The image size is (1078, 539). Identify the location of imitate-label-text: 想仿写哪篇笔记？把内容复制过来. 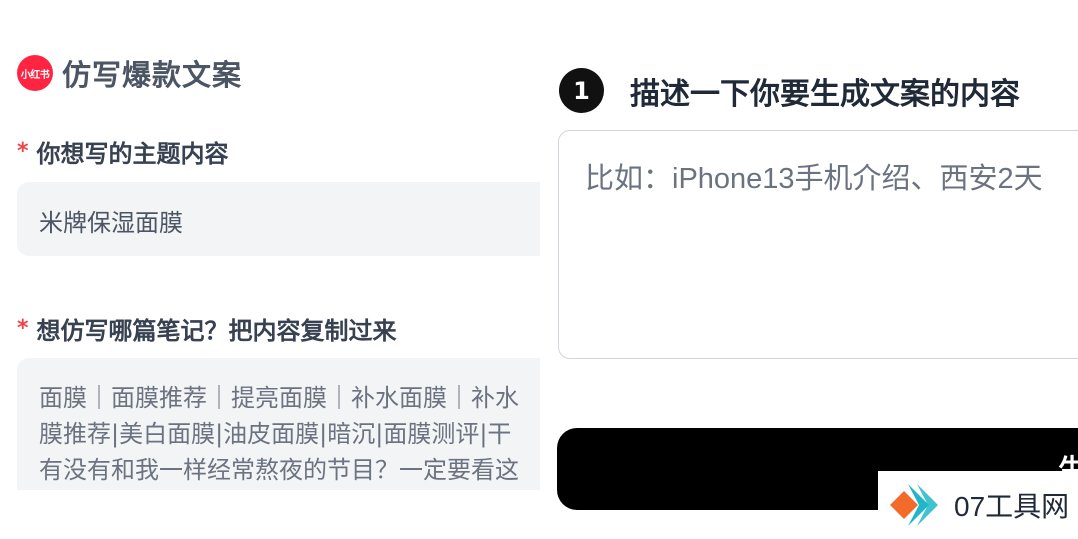
(216, 331).